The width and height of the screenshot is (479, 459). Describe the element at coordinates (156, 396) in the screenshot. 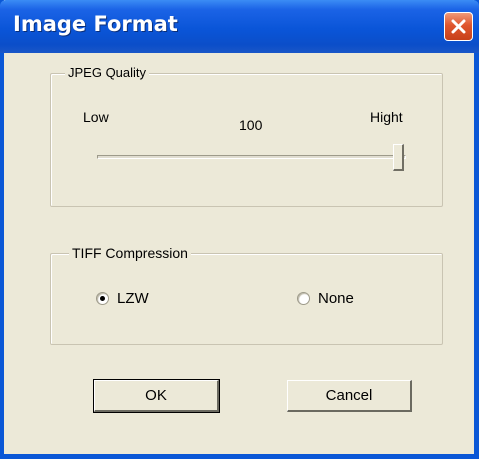

I see `ok-button: OK` at that location.